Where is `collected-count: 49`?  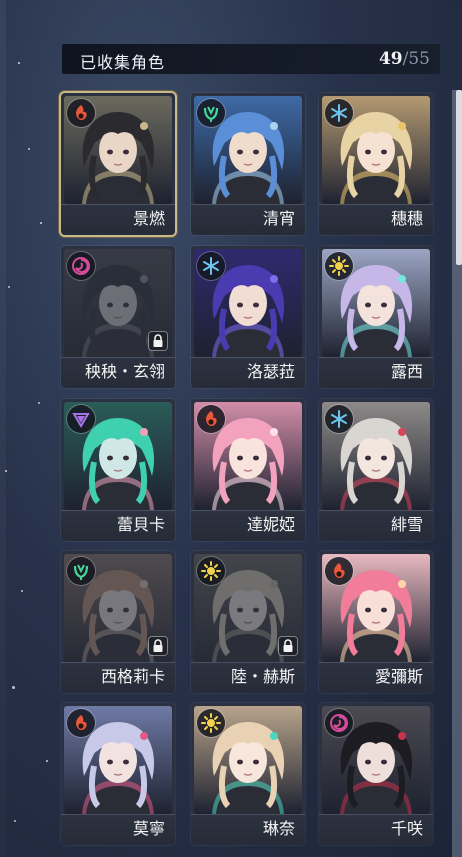
collected-count: 49 is located at coordinates (390, 59).